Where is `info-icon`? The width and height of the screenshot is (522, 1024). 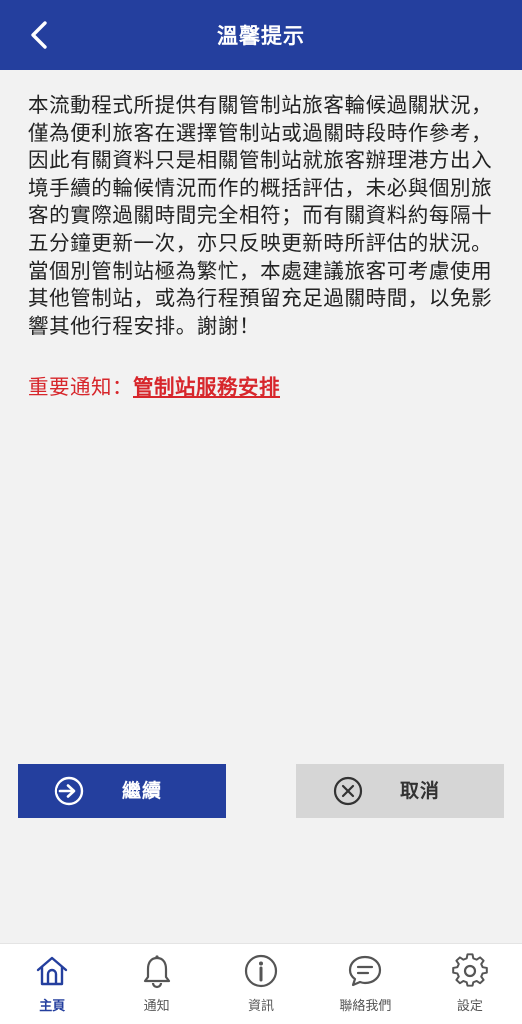
info-icon is located at coordinates (261, 971).